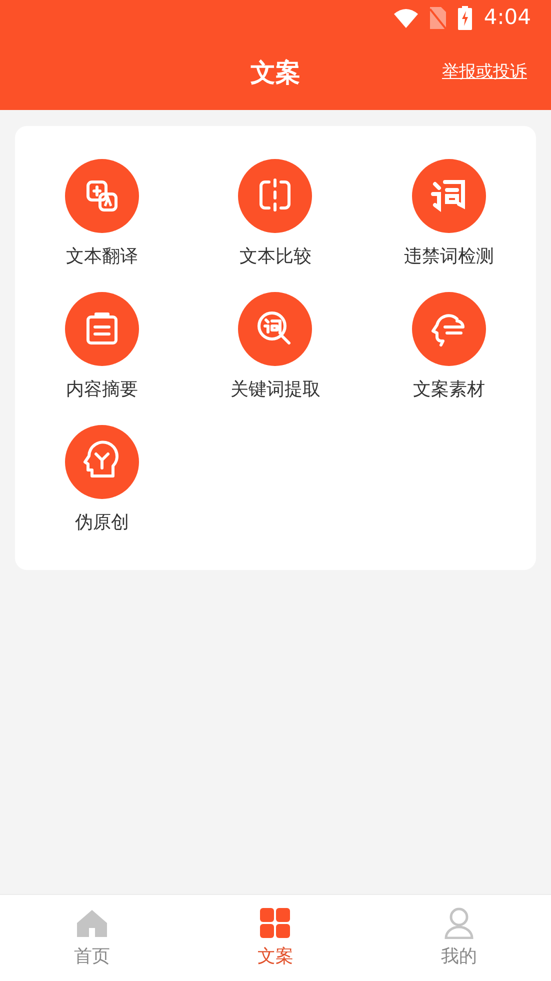 This screenshot has height=981, width=551. Describe the element at coordinates (102, 256) in the screenshot. I see `tool-label: 文本翻译` at that location.